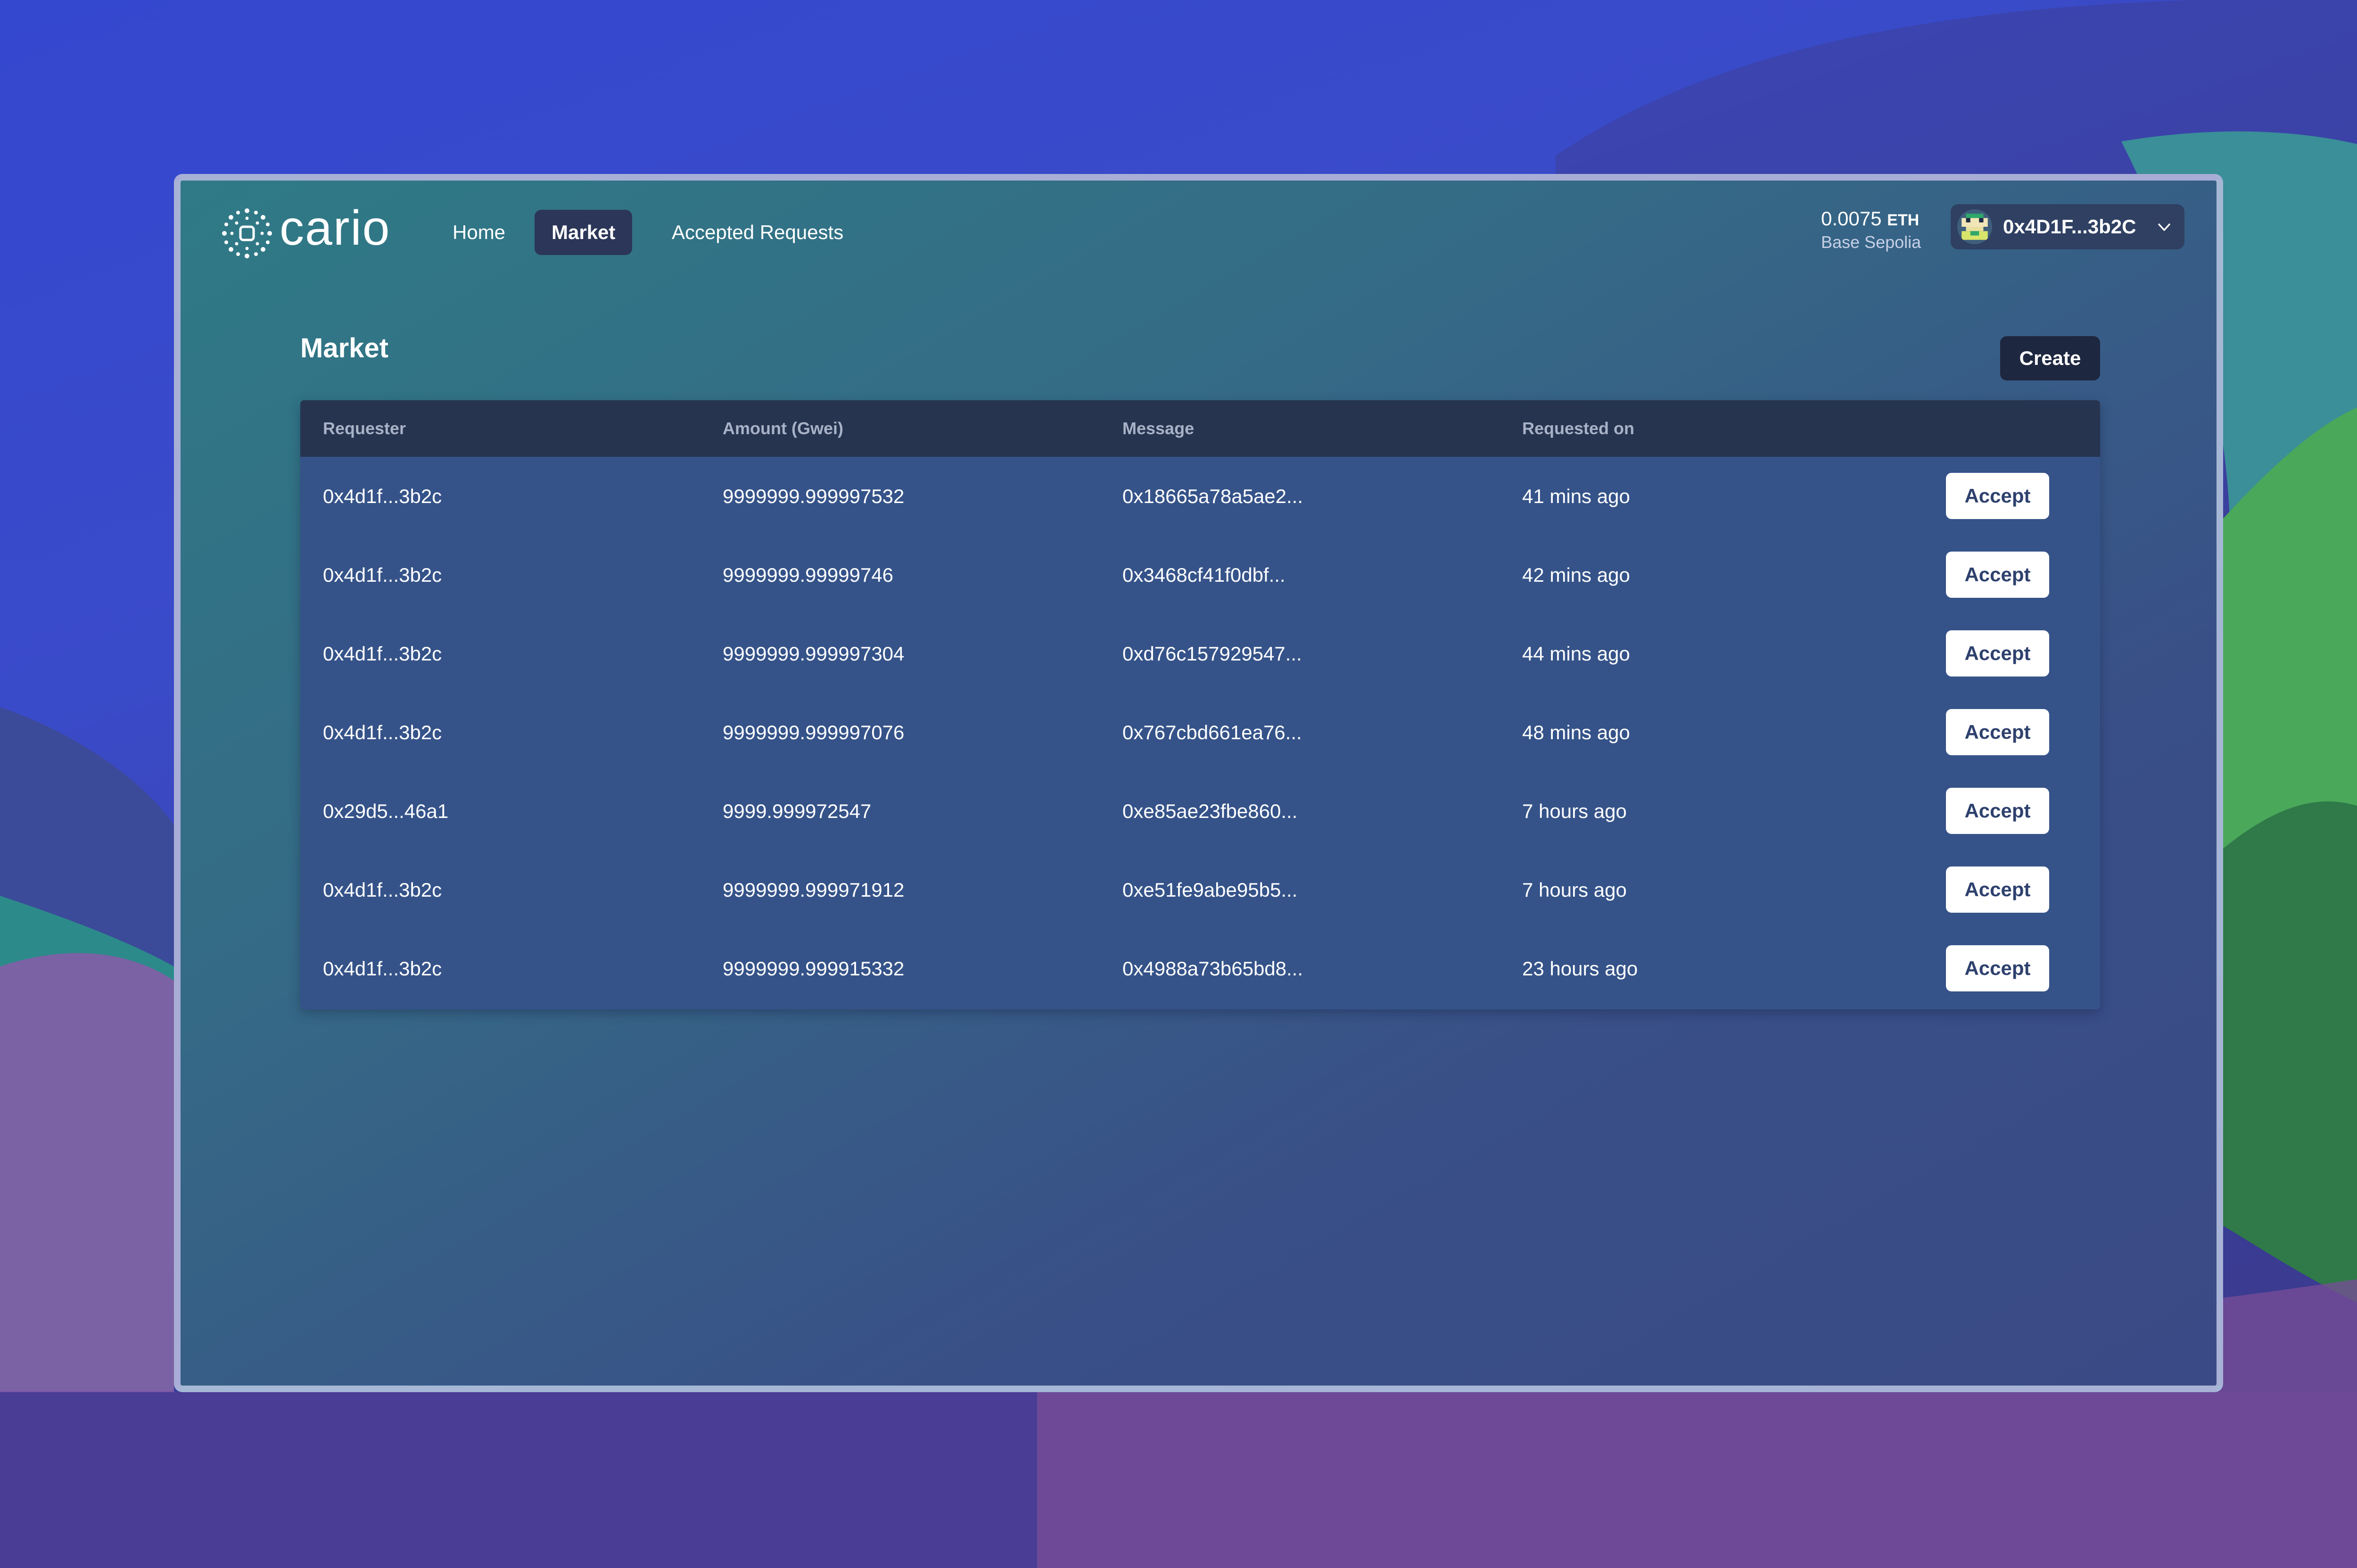  What do you see at coordinates (797, 811) in the screenshot?
I see `amount-cell: 9999.999972547` at bounding box center [797, 811].